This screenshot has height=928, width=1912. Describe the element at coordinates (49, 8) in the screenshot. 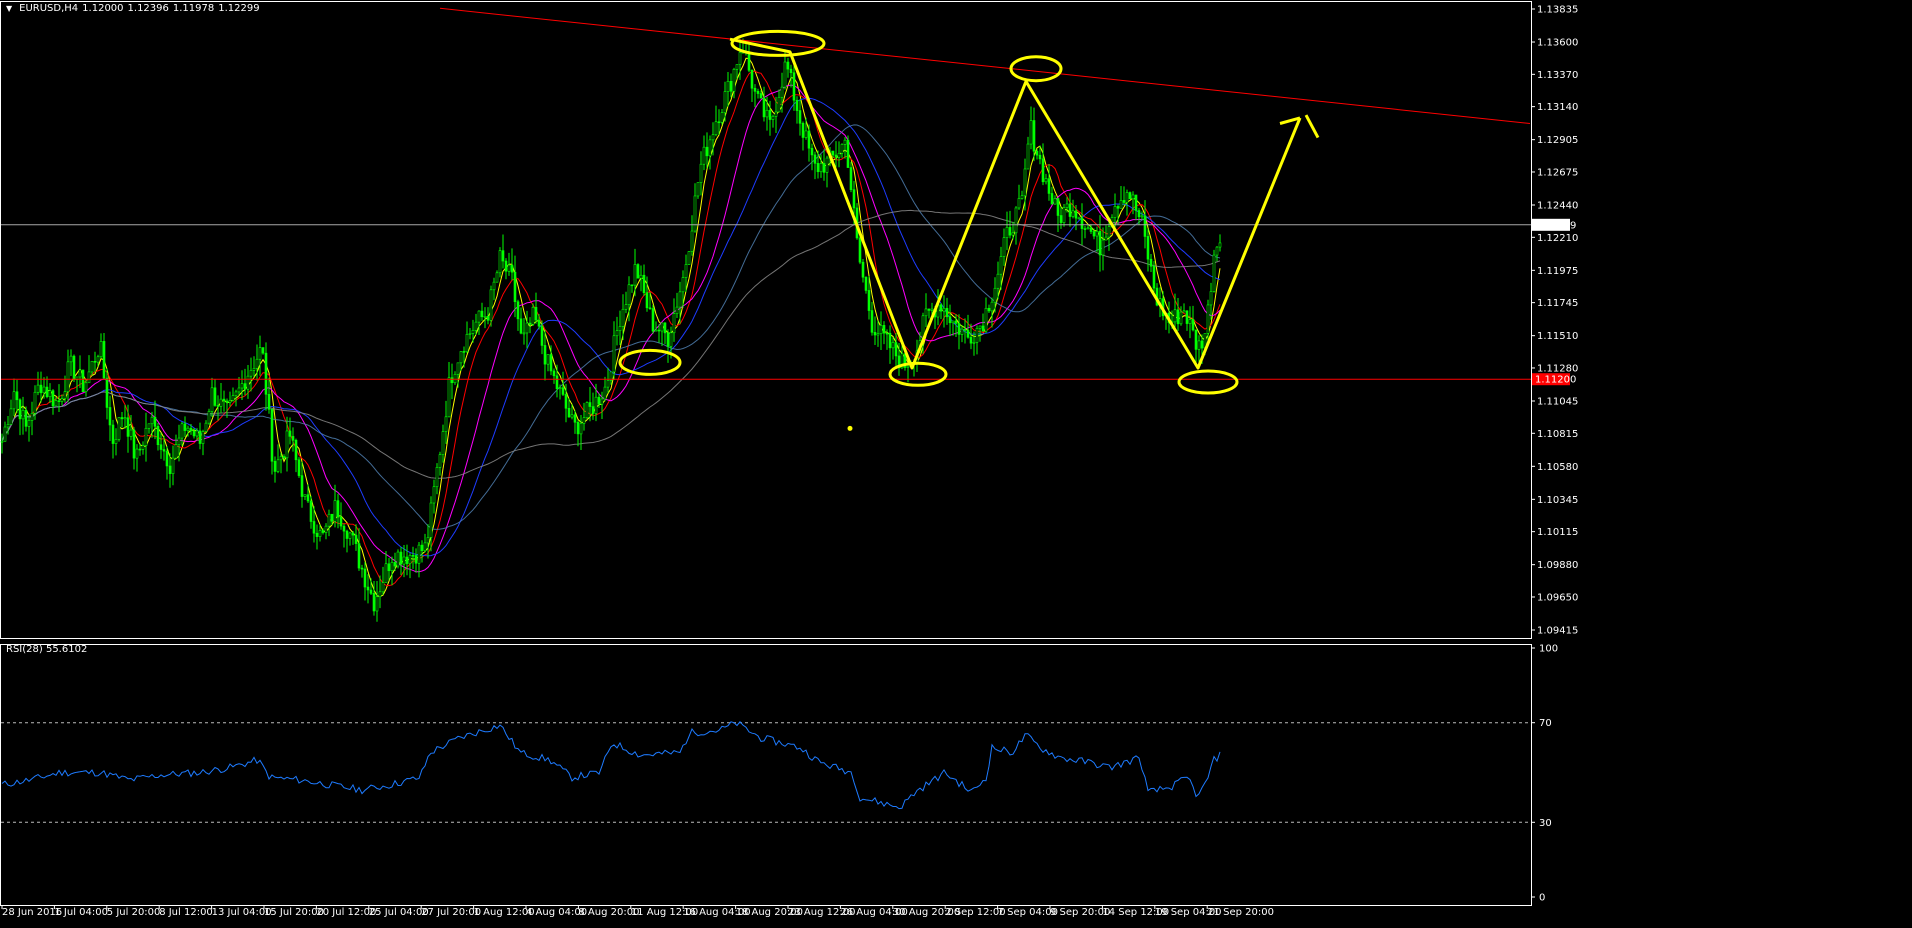

I see `symbol-timeframe: EURUSD,H4` at that location.